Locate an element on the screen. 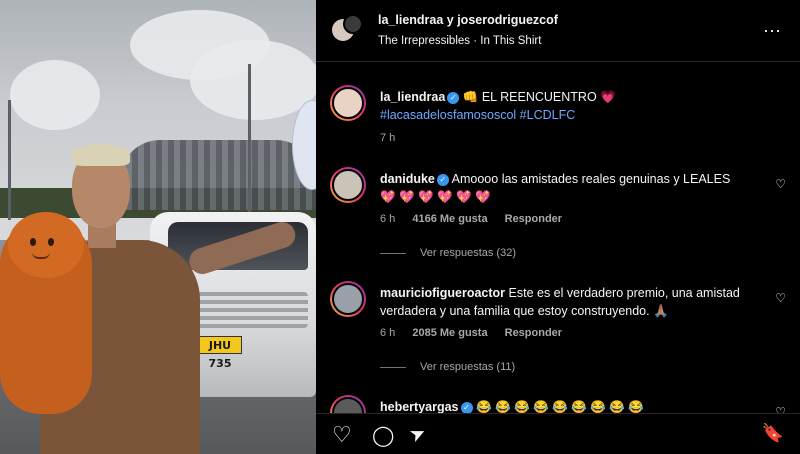 This screenshot has height=454, width=800. comment-username: daniduke is located at coordinates (407, 179).